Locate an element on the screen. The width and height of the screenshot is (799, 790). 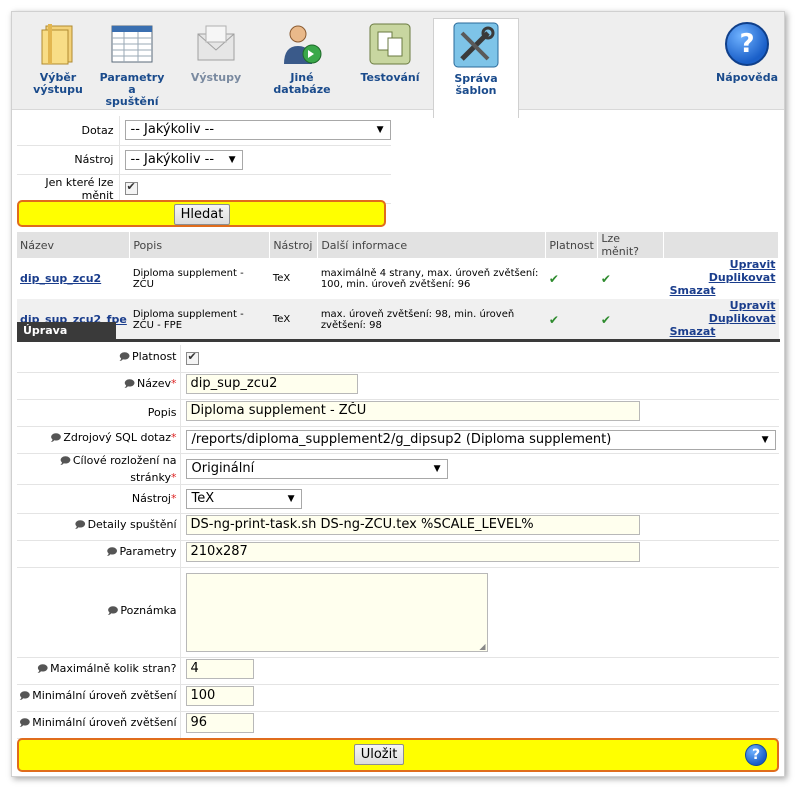
save-button: Uložit is located at coordinates (379, 754).